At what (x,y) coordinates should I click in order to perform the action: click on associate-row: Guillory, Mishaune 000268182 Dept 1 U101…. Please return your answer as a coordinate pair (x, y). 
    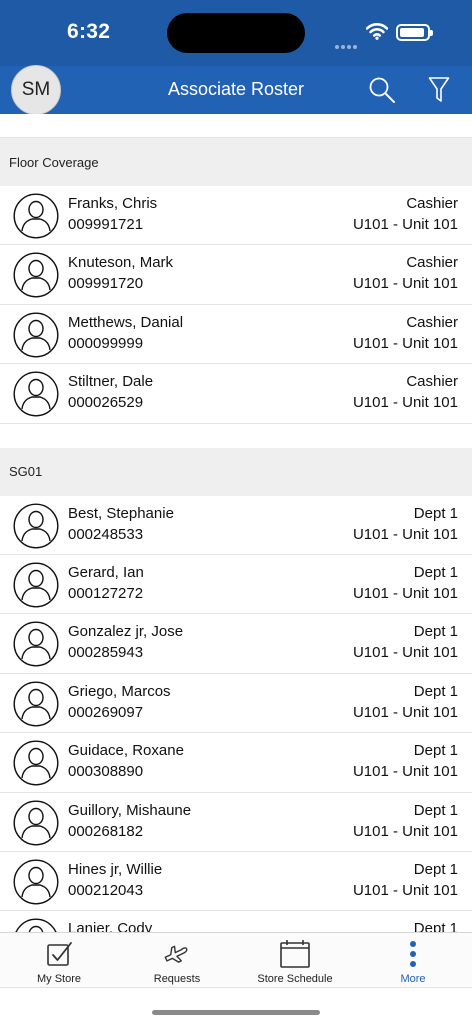
    Looking at the image, I should click on (236, 822).